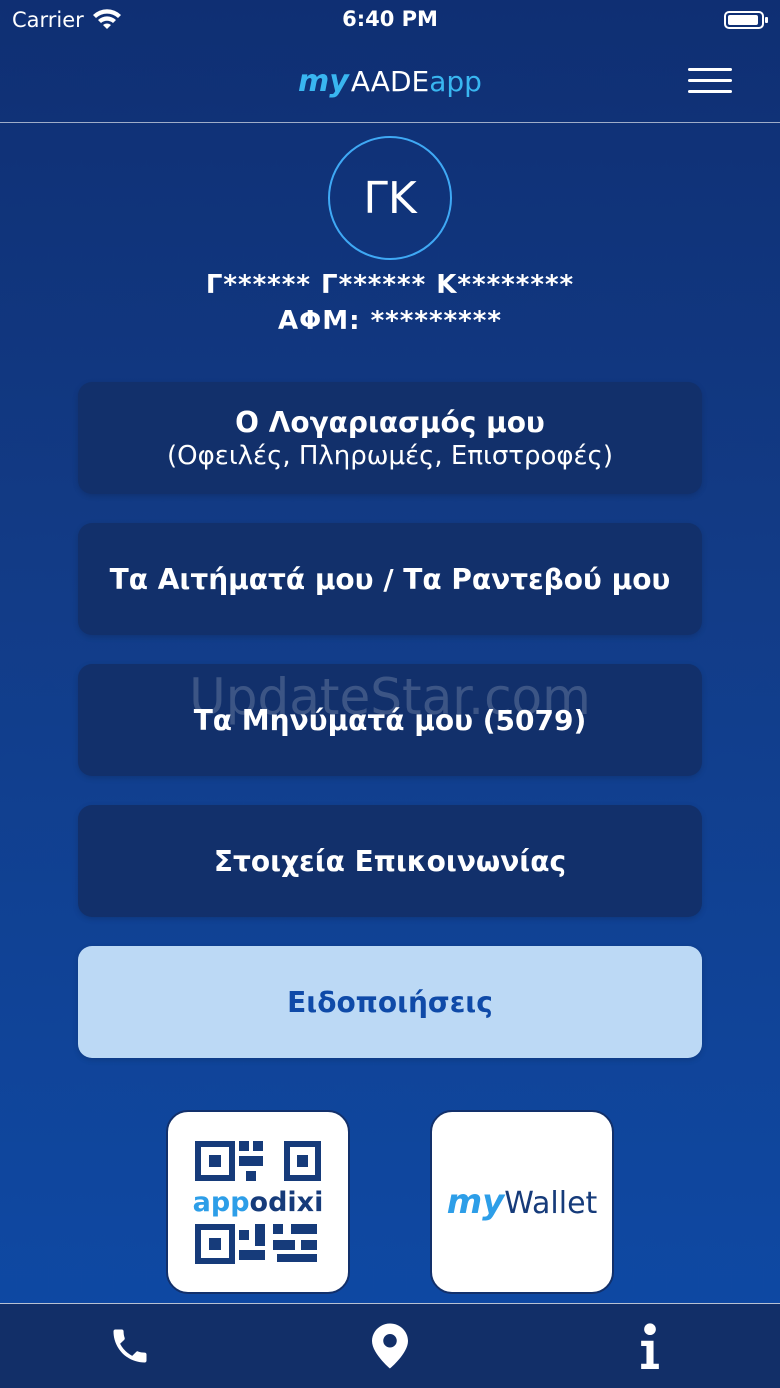 The image size is (780, 1388). I want to click on logo-aade: AADE, so click(390, 81).